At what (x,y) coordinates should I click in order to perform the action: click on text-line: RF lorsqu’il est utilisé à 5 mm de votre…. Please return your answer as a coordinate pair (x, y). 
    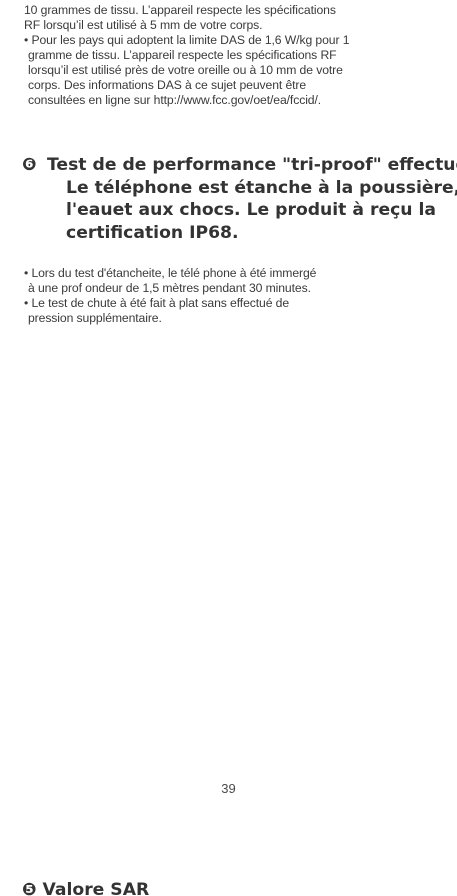
    Looking at the image, I should click on (143, 25).